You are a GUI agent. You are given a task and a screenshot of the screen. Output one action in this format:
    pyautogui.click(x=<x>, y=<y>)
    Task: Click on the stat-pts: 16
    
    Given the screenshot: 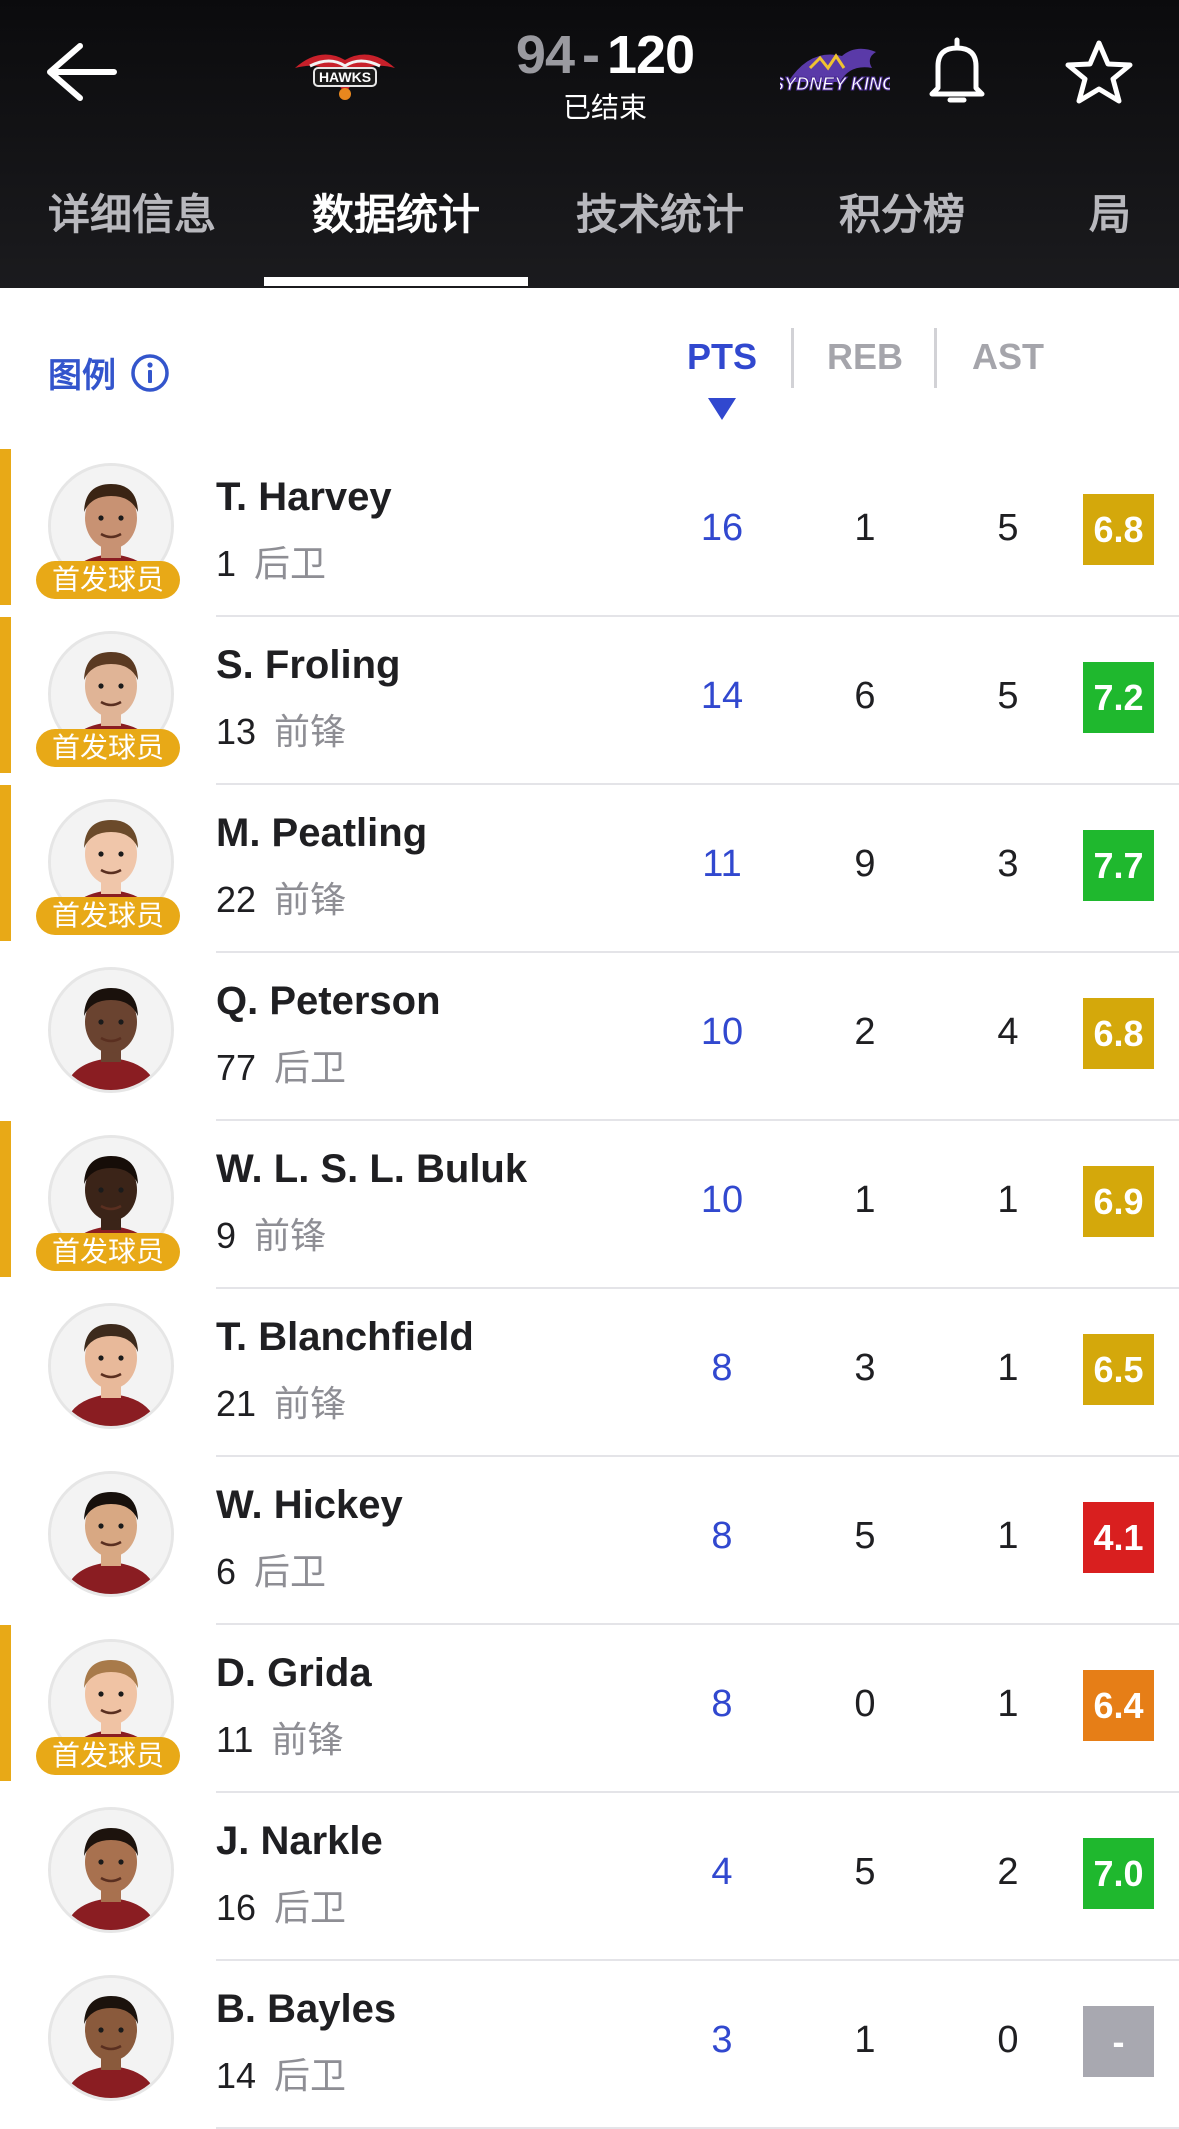 What is the action you would take?
    pyautogui.click(x=722, y=528)
    